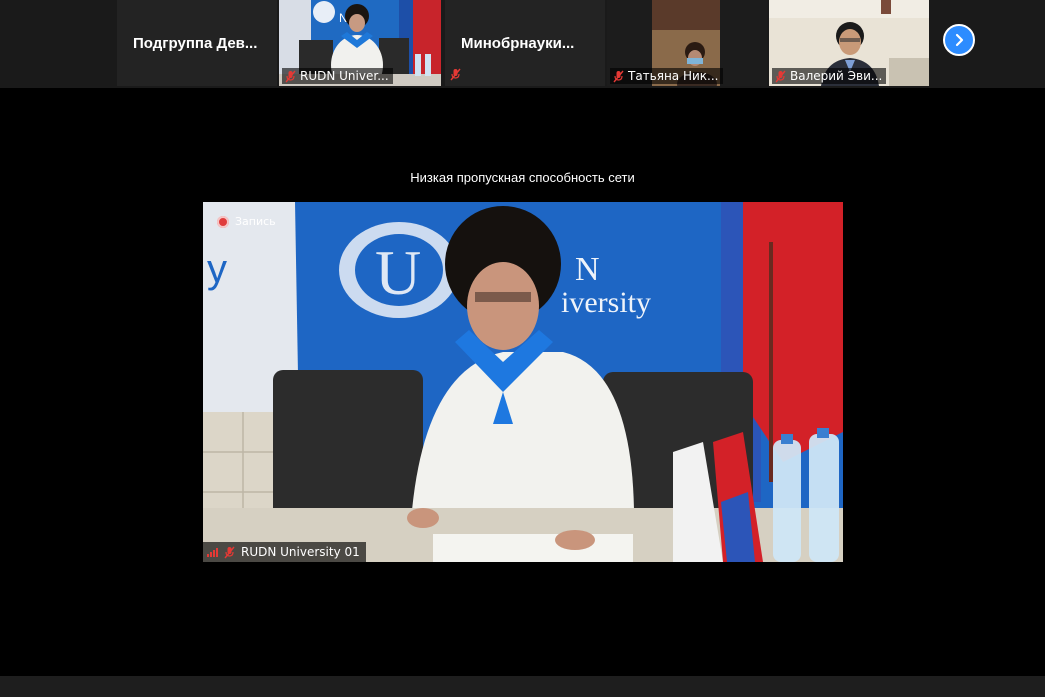 This screenshot has height=697, width=1045. Describe the element at coordinates (300, 552) in the screenshot. I see `speaker-name: RUDN University 01` at that location.